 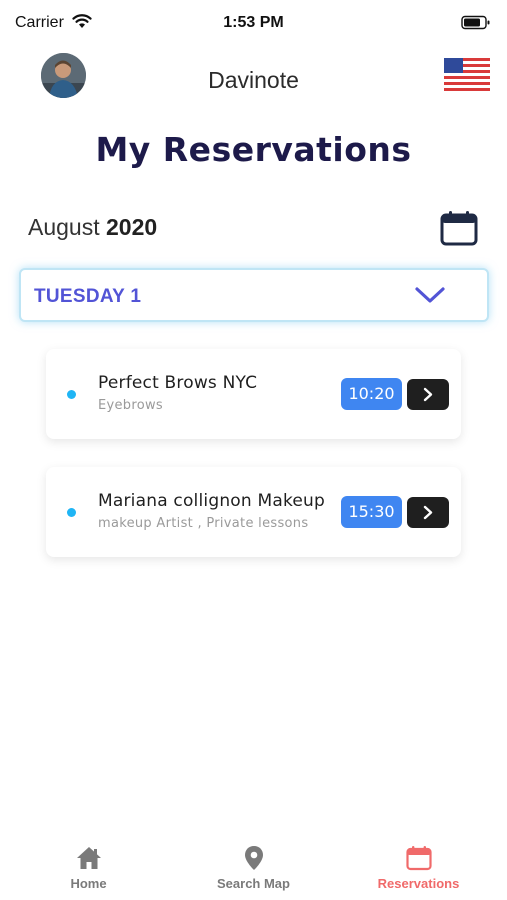 I want to click on tab-reservations-label: Reservations, so click(x=418, y=883).